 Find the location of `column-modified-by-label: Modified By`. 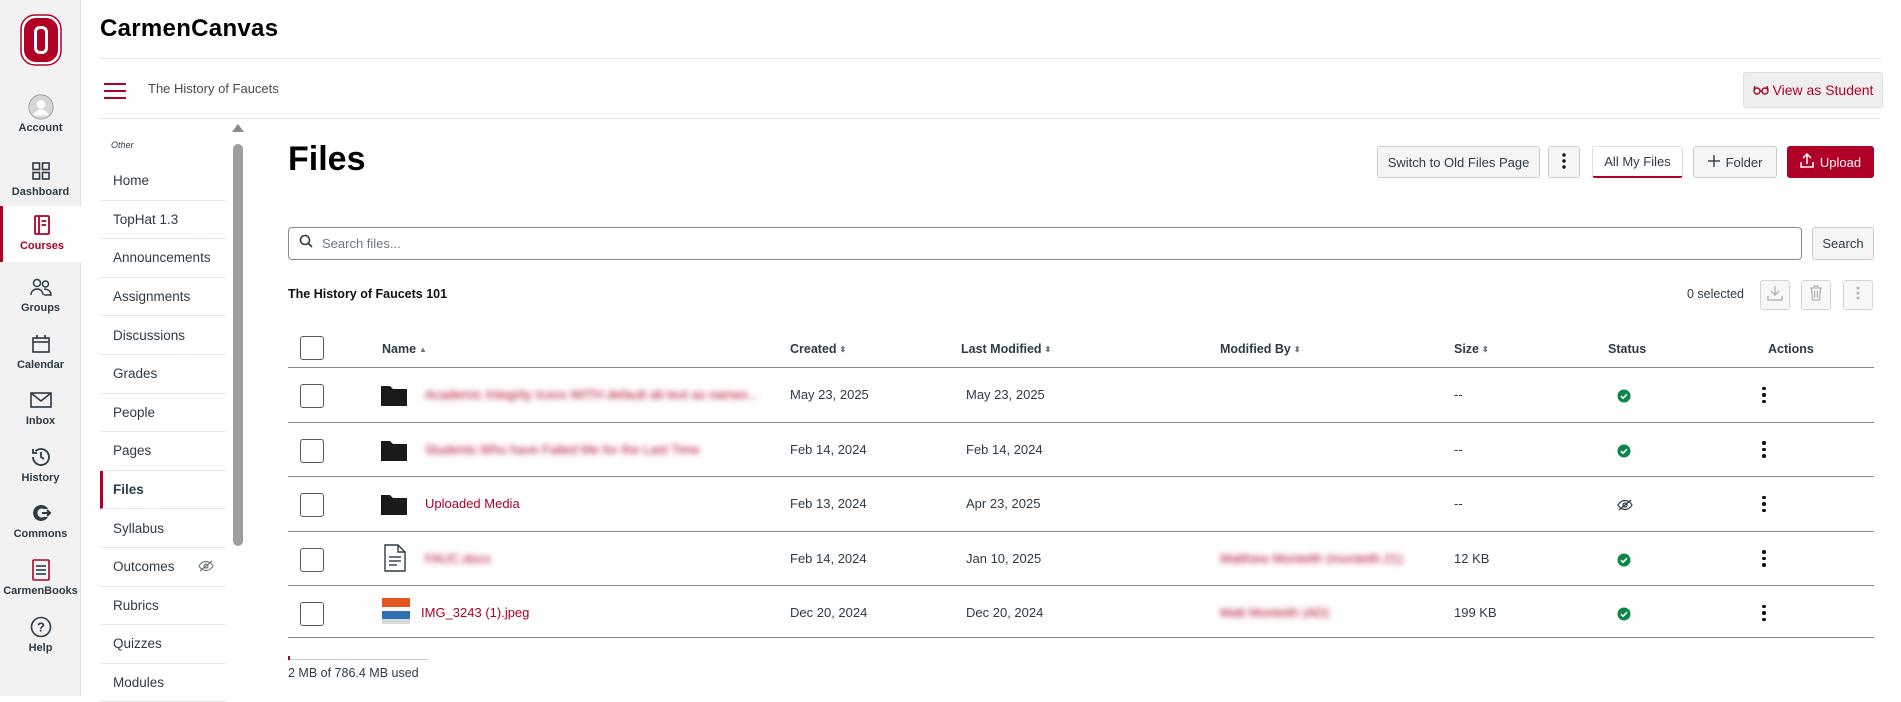

column-modified-by-label: Modified By is located at coordinates (1255, 349).